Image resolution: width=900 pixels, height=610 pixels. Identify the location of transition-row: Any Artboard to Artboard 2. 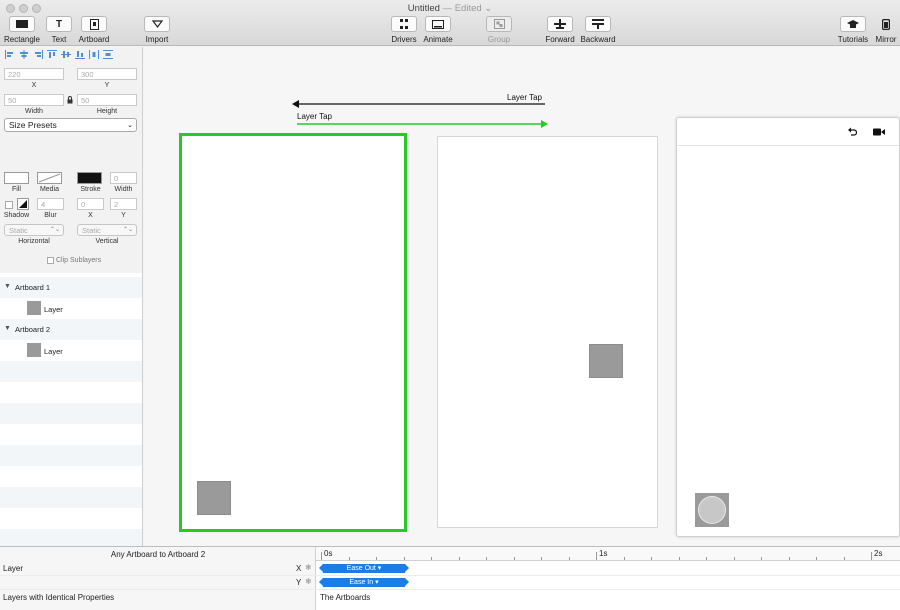
(158, 554).